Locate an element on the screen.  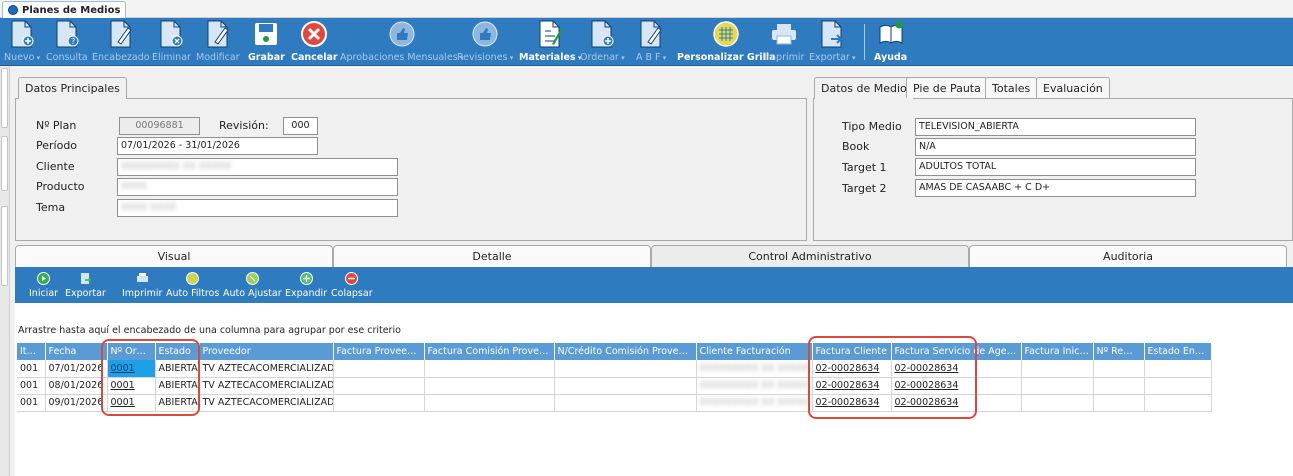
toolbar-materiales-button: Materiales ▾ is located at coordinates (550, 41).